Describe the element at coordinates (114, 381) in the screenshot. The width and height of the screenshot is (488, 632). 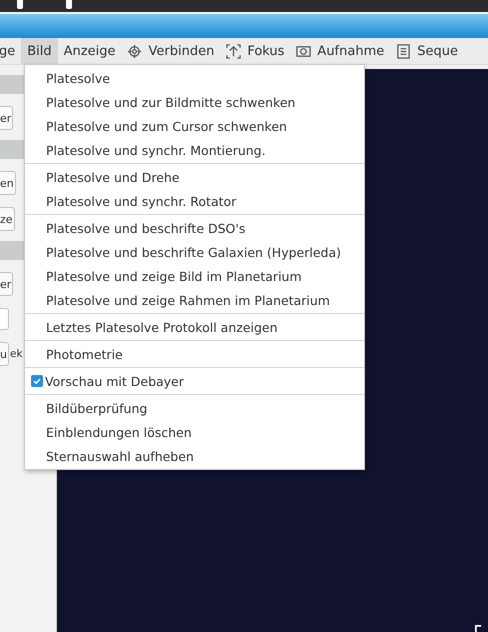
I see `menu-item: Vorschau mit Debayer` at that location.